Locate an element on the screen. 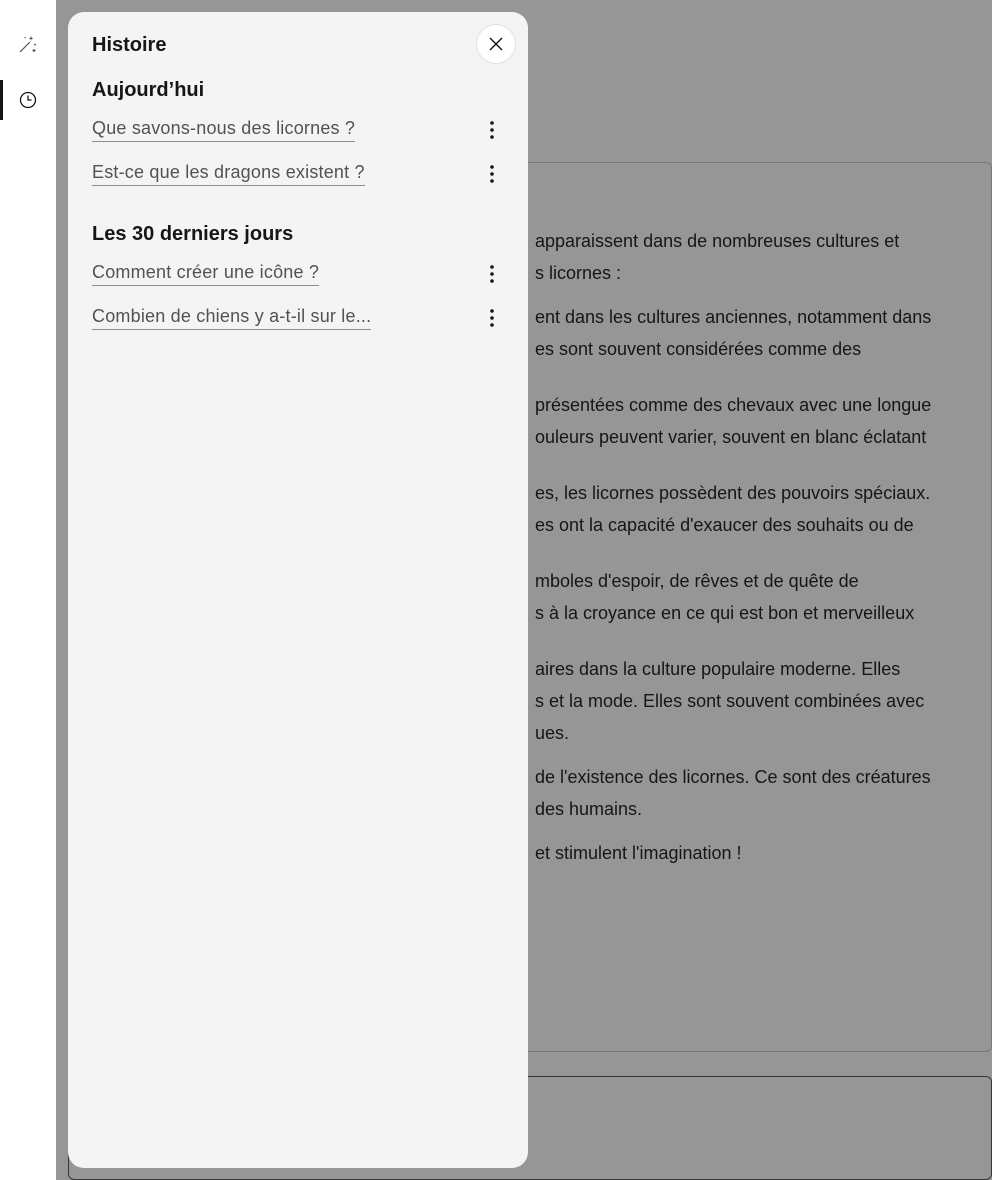  history-item: Que savons-nous des licornes ? is located at coordinates (298, 130).